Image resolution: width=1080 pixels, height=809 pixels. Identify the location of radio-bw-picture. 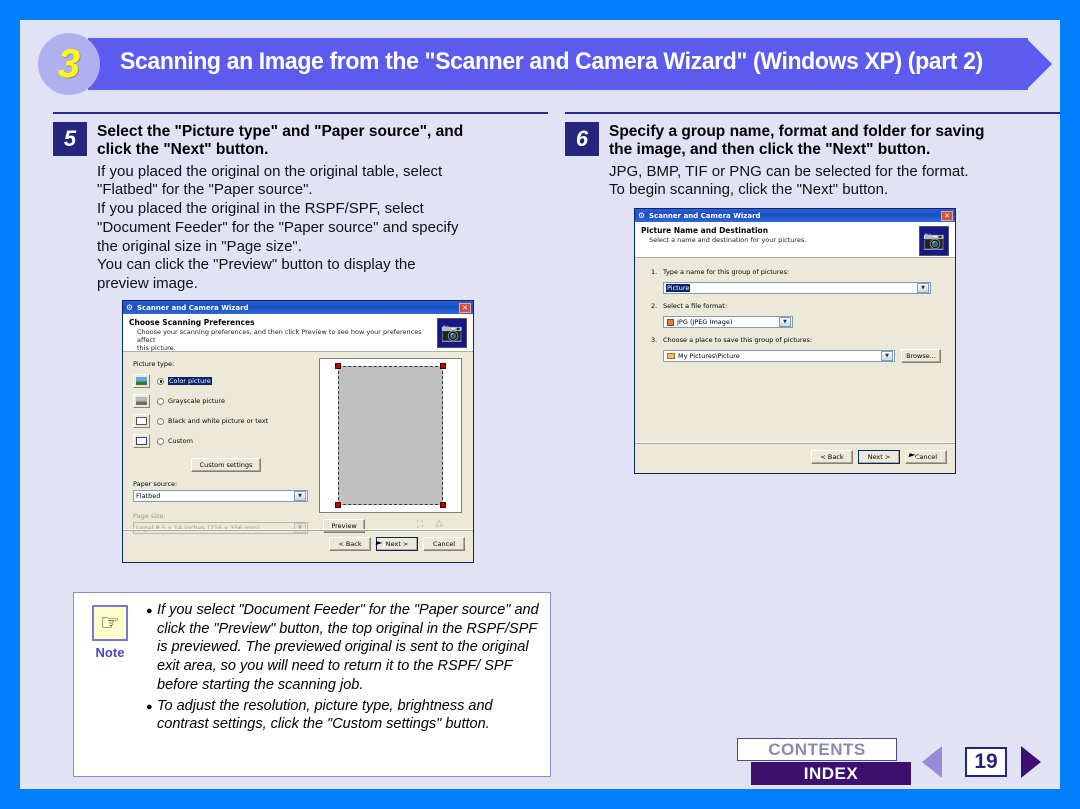
(160, 421).